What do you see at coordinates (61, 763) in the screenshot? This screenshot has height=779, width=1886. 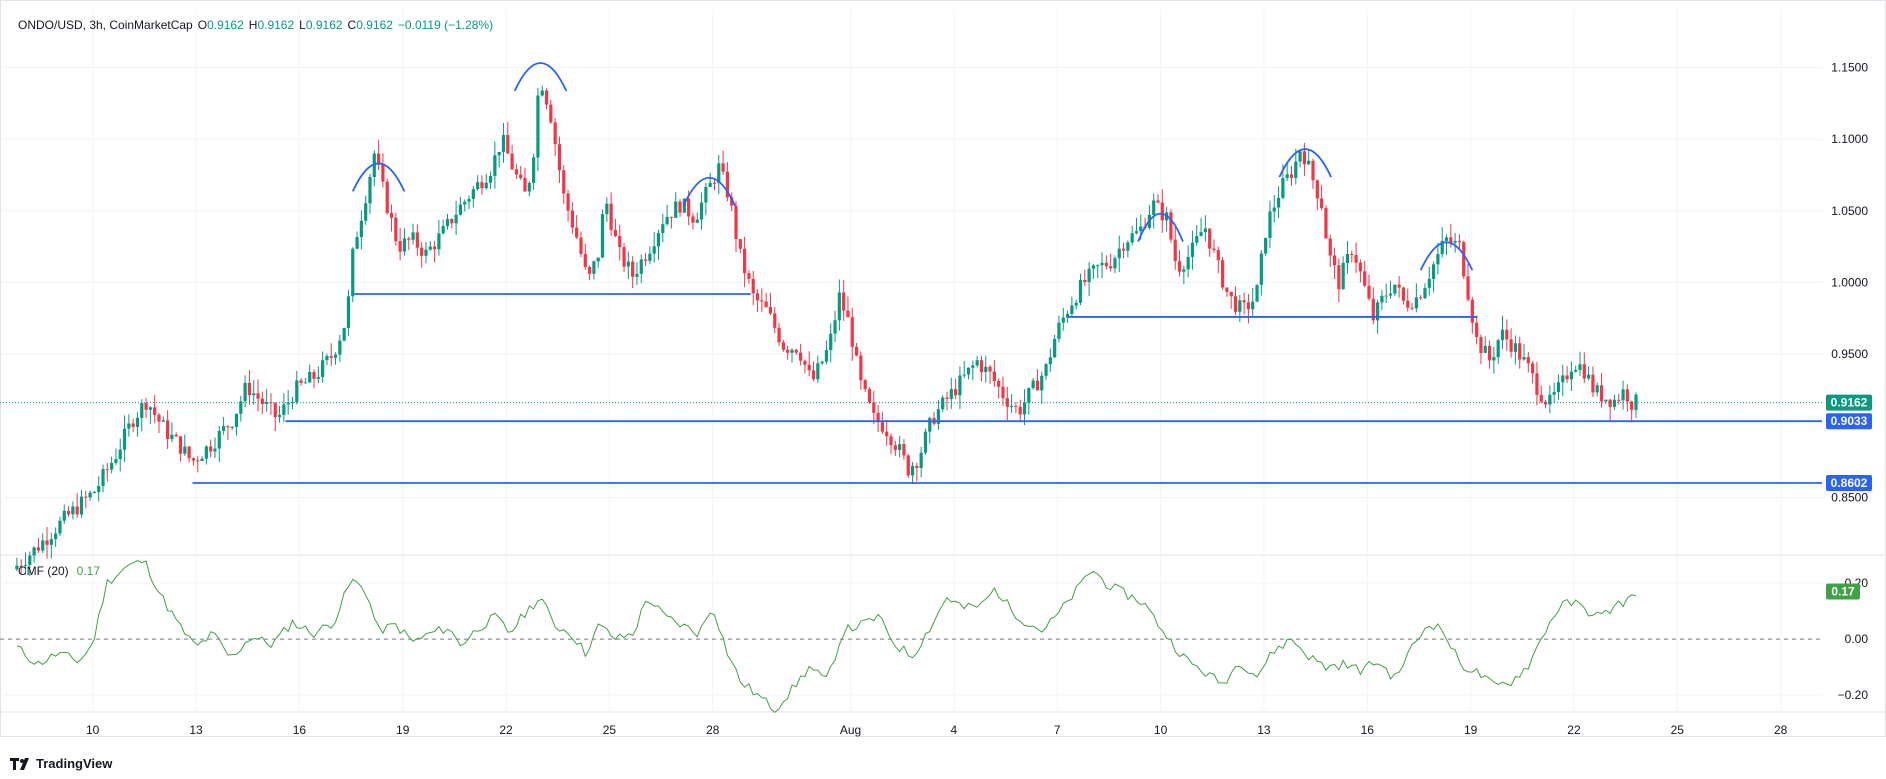 I see `tradingview-logo: TradingView` at bounding box center [61, 763].